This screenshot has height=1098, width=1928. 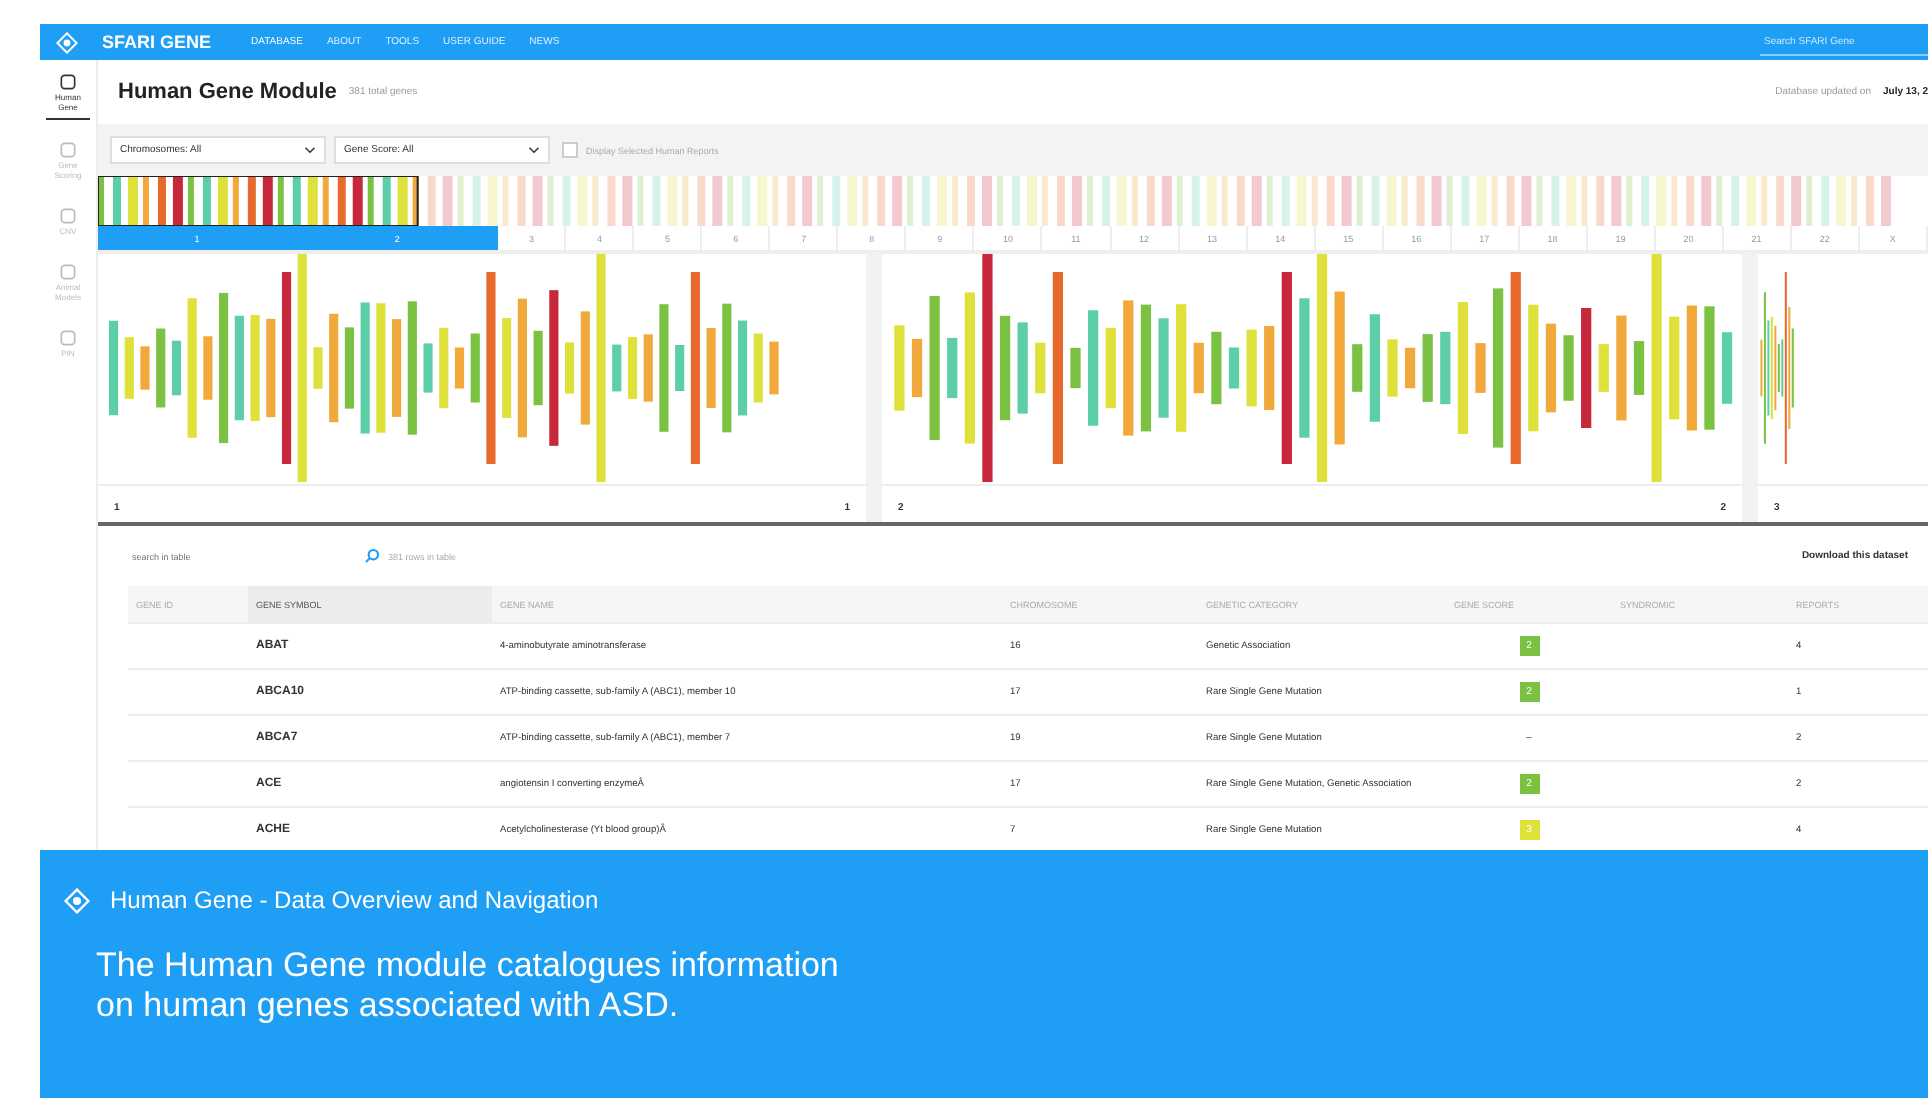 What do you see at coordinates (354, 900) in the screenshot?
I see `caption-title: Human Gene - Data Overview and Navigation` at bounding box center [354, 900].